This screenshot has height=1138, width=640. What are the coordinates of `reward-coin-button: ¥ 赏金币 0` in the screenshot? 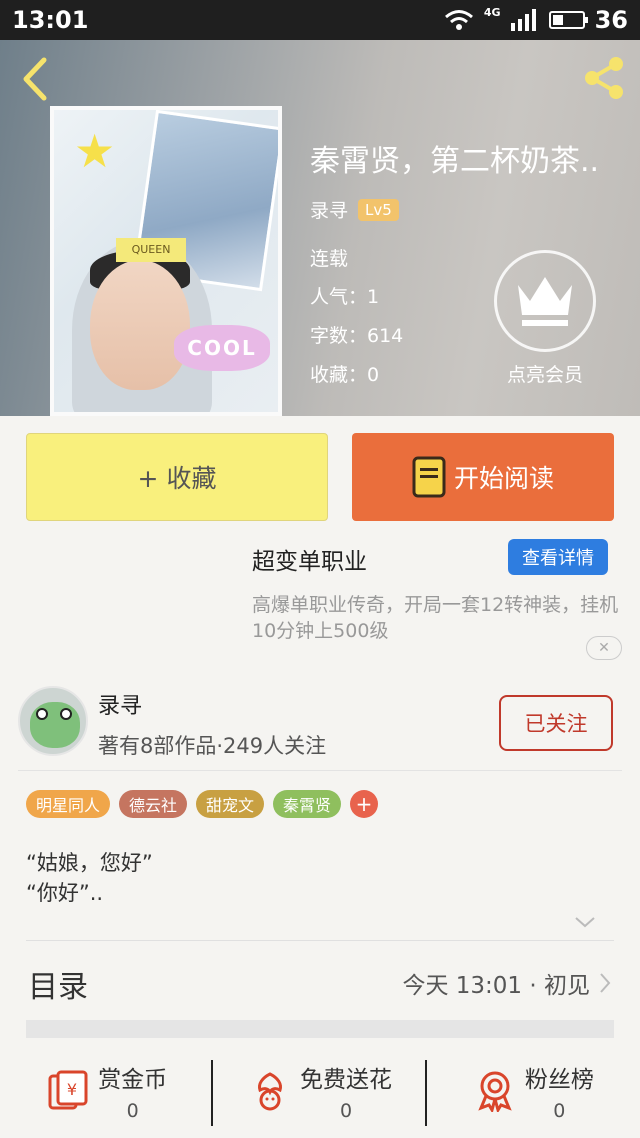 It's located at (107, 1094).